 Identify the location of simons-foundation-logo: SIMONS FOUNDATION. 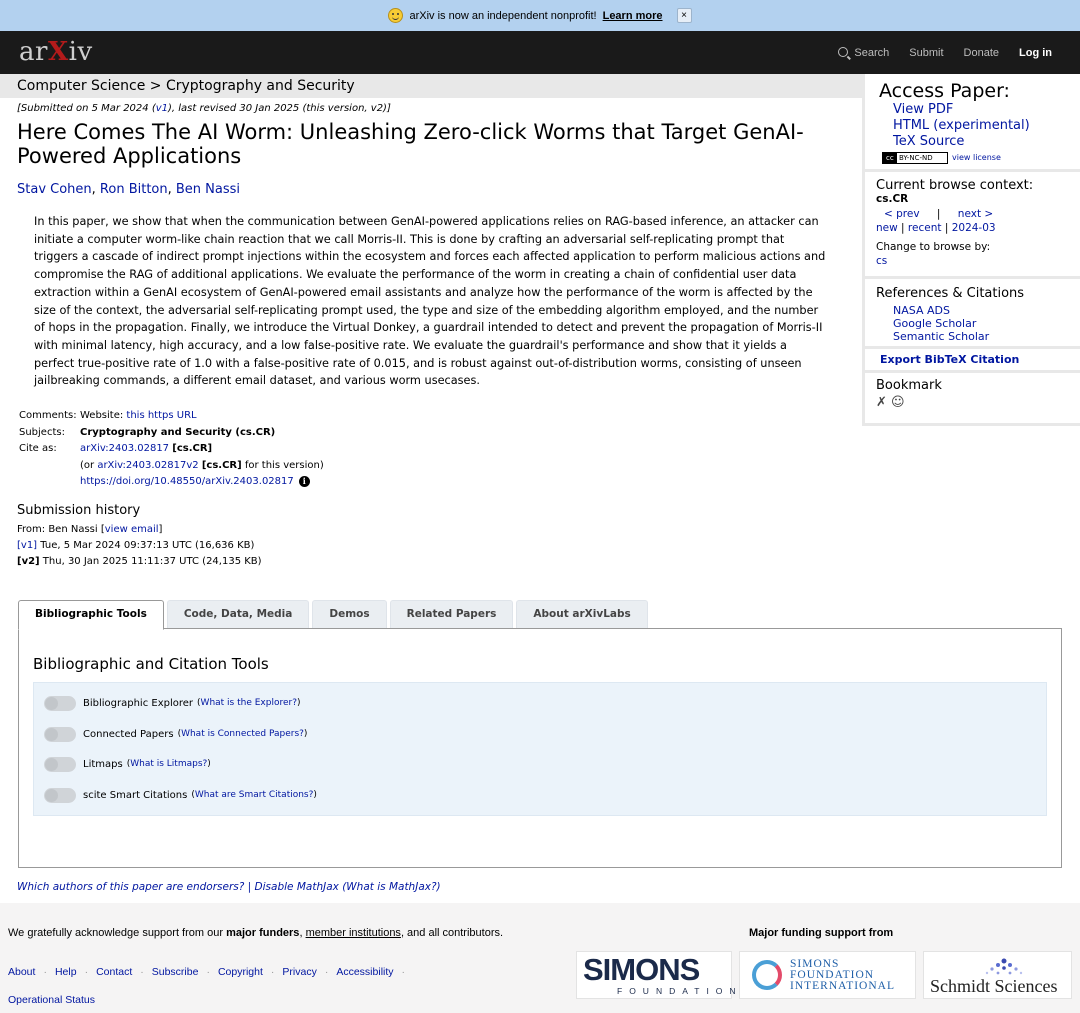
(656, 975).